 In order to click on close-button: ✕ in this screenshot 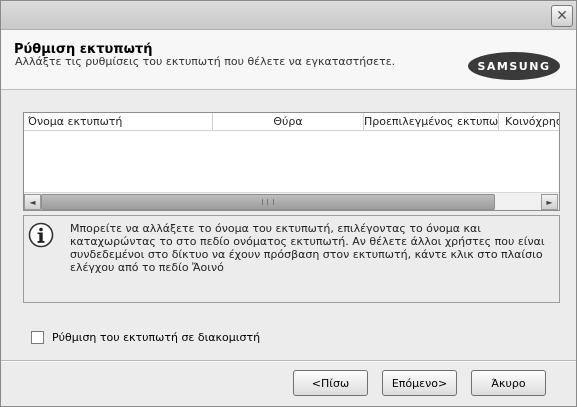, I will do `click(562, 16)`.